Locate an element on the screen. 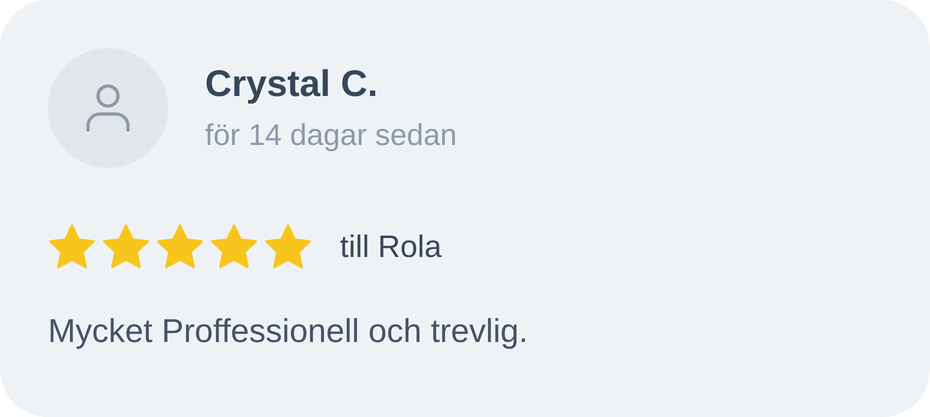  review-text: Mycket Proffessionell och trevlig. is located at coordinates (288, 331).